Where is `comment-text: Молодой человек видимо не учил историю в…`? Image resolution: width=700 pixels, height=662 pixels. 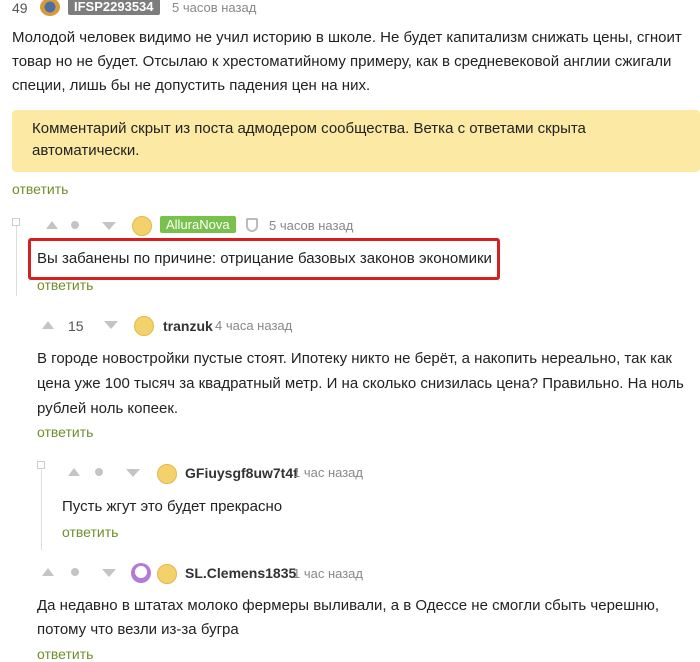
comment-text: Молодой человек видимо не учил историю в… is located at coordinates (352, 62).